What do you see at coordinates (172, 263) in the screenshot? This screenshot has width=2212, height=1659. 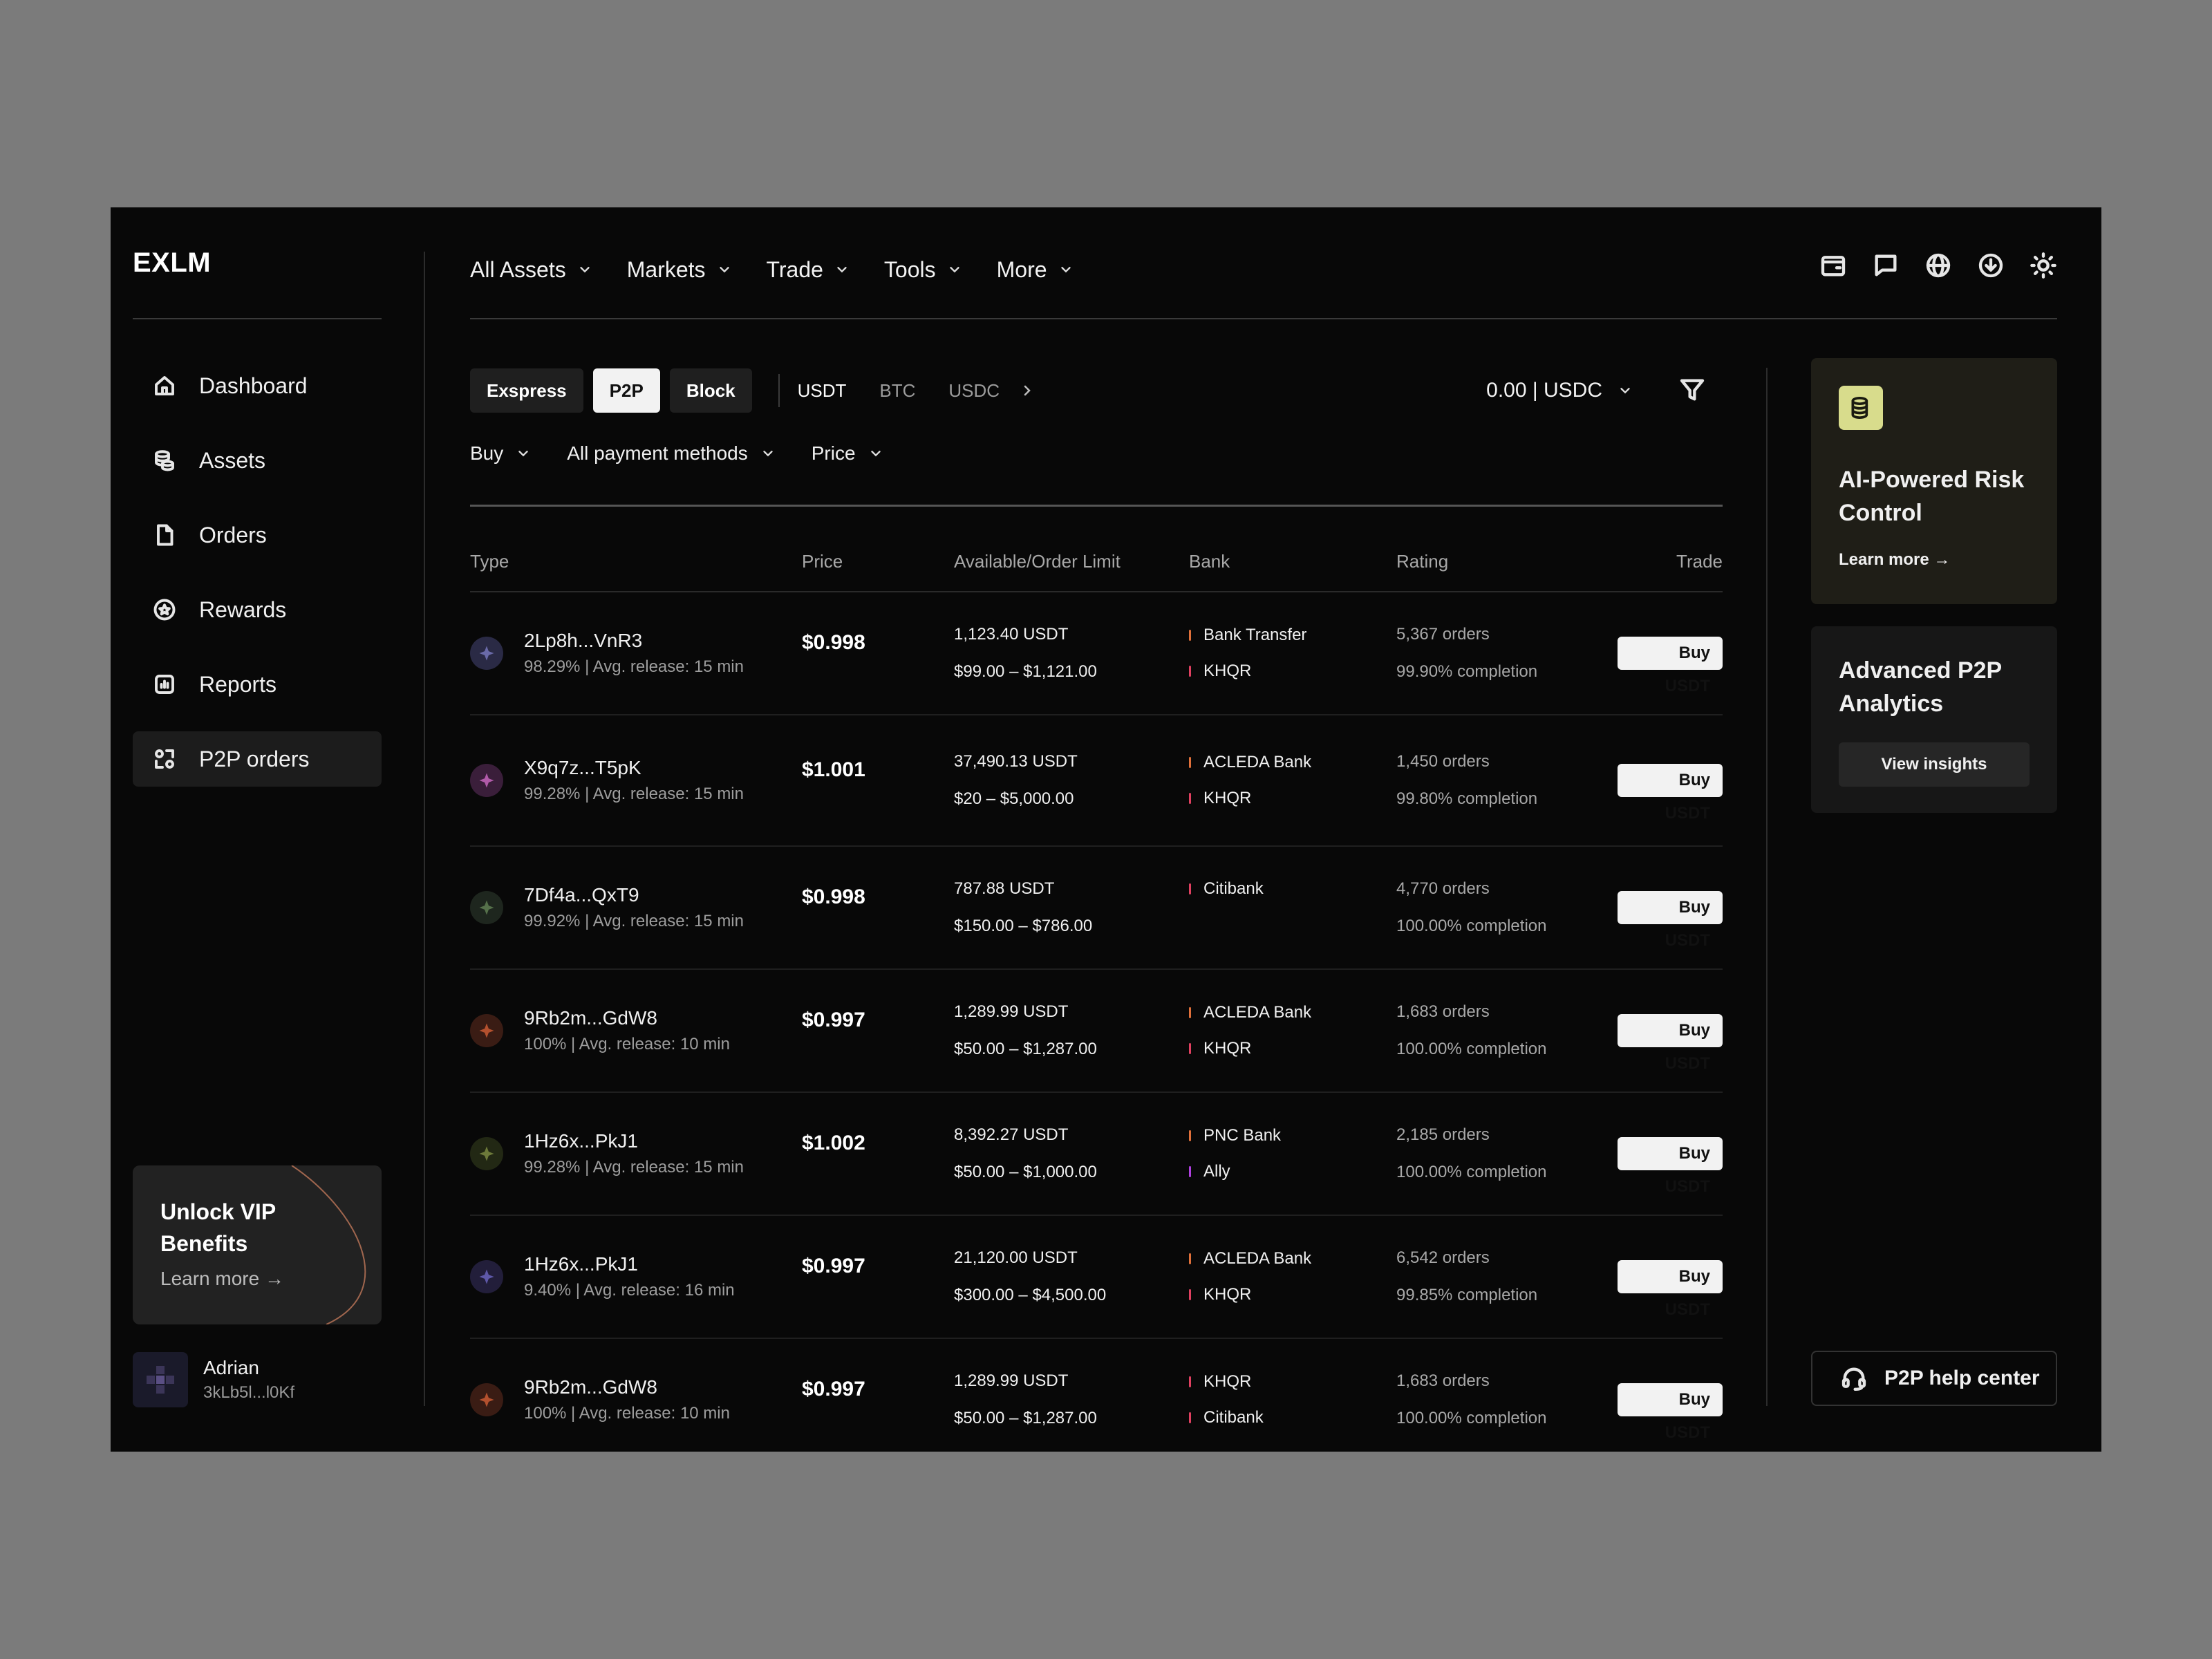 I see `logo: EXLM` at bounding box center [172, 263].